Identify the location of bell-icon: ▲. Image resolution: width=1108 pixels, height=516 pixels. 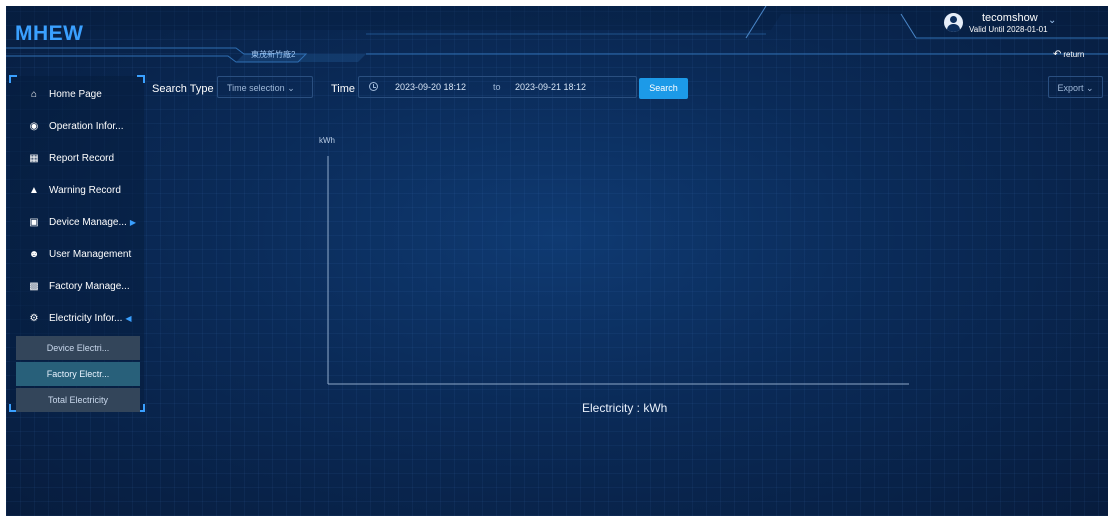
(34, 190).